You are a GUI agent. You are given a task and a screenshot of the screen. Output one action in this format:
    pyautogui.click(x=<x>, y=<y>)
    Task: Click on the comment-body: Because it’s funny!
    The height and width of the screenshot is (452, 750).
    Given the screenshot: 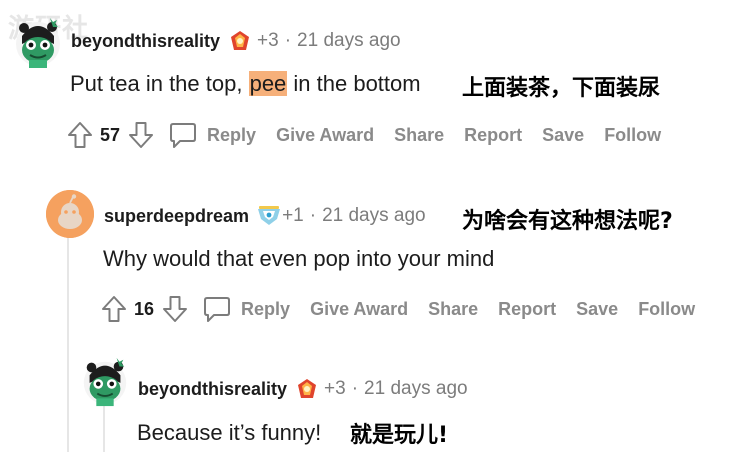 What is the action you would take?
    pyautogui.click(x=229, y=432)
    